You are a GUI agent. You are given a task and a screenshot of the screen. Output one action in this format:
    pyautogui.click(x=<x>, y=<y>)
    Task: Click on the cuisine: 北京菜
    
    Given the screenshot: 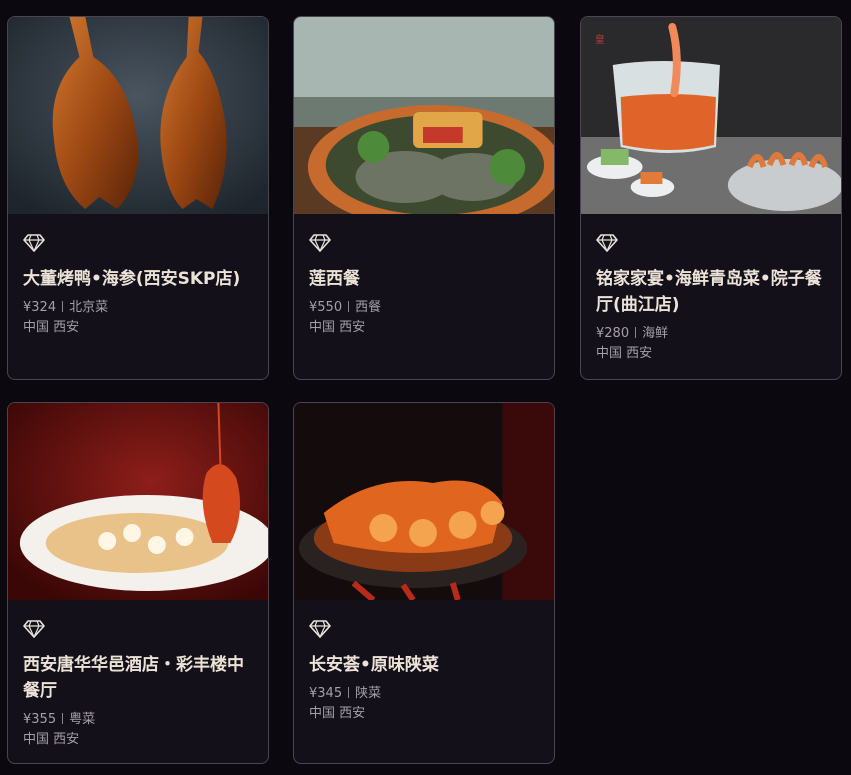 What is the action you would take?
    pyautogui.click(x=89, y=307)
    